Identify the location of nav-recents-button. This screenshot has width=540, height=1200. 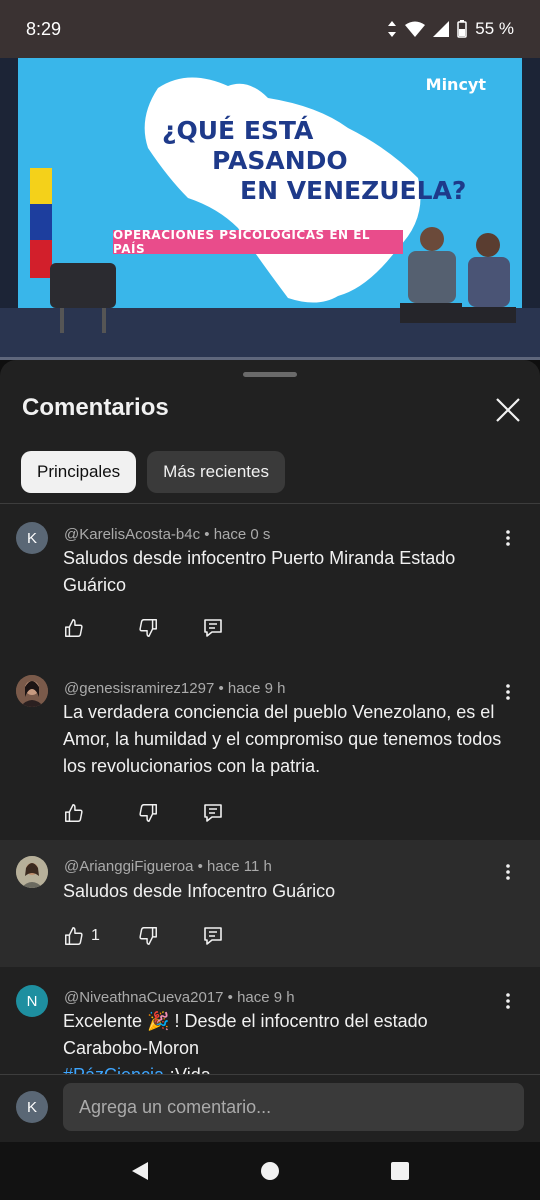
(400, 1171).